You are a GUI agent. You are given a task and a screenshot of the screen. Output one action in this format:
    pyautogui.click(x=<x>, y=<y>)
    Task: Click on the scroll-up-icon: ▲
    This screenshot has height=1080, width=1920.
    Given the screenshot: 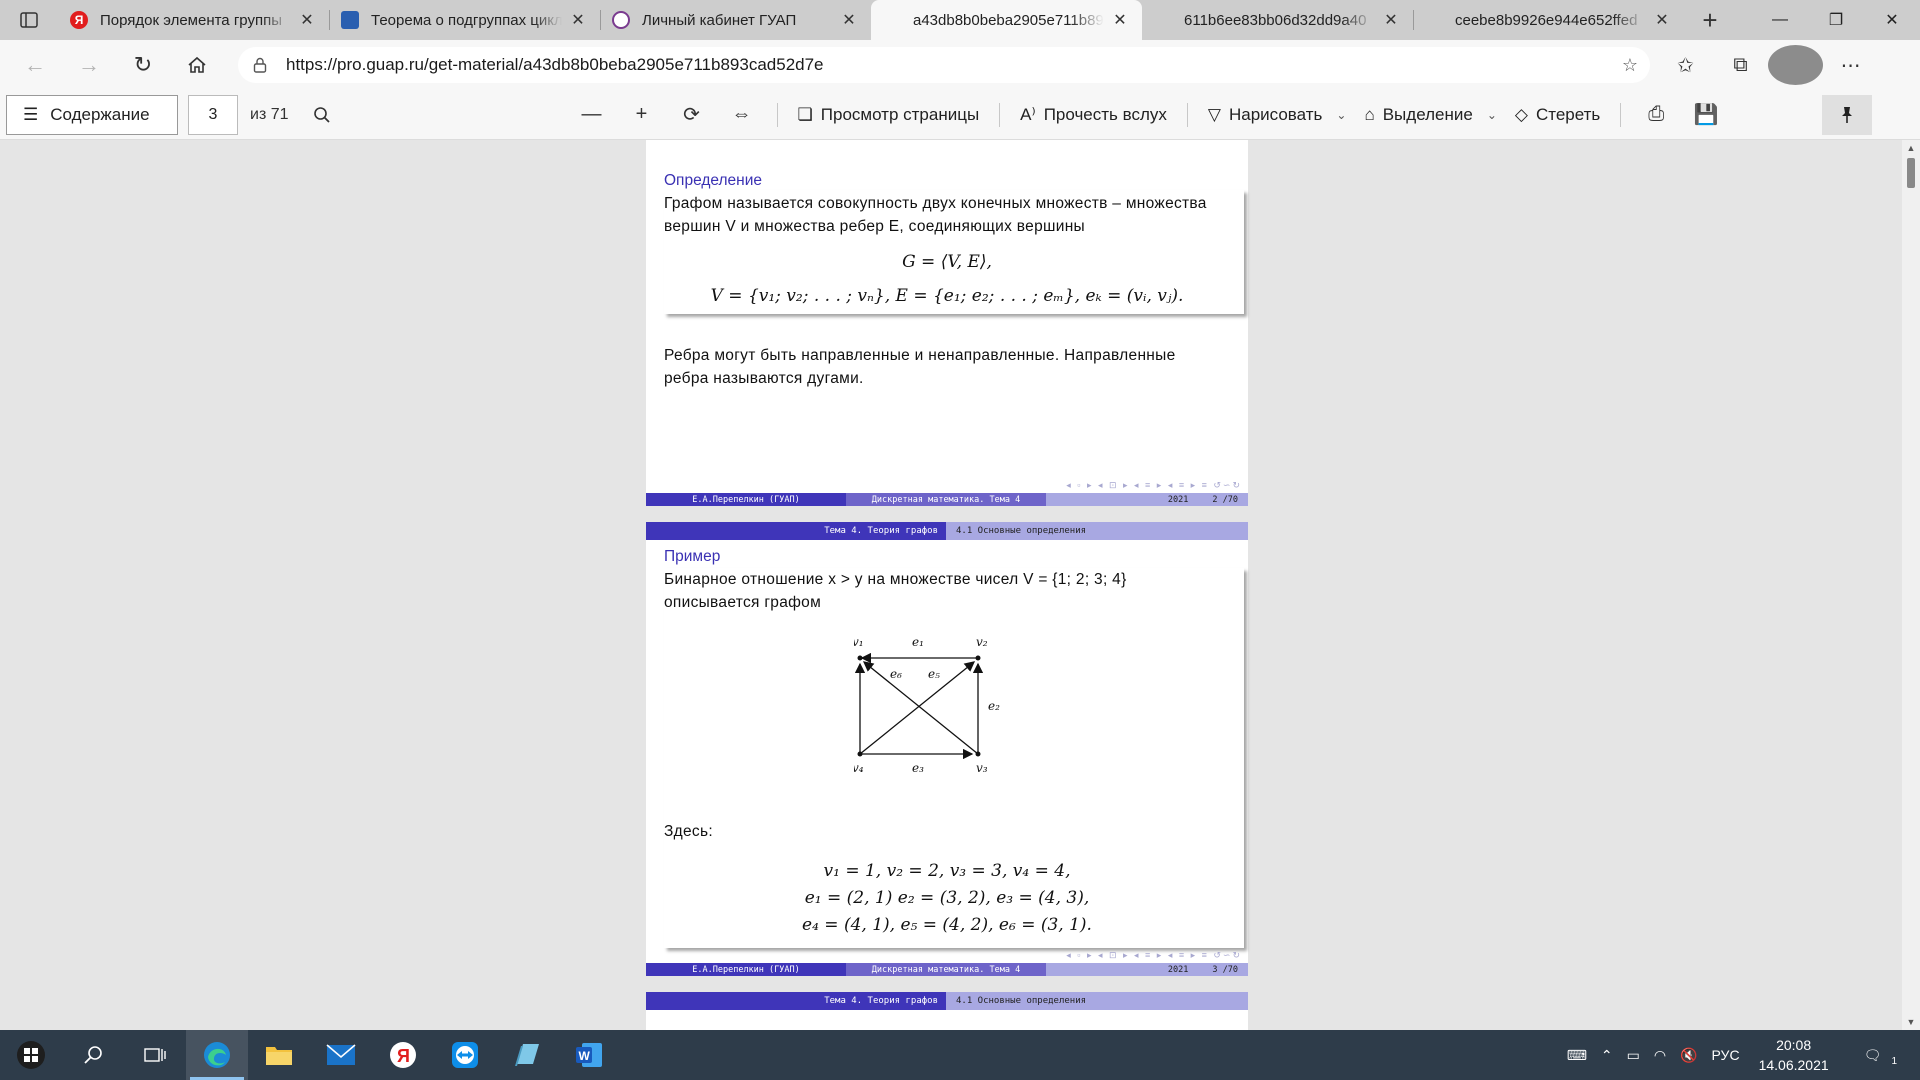 What is the action you would take?
    pyautogui.click(x=1911, y=148)
    